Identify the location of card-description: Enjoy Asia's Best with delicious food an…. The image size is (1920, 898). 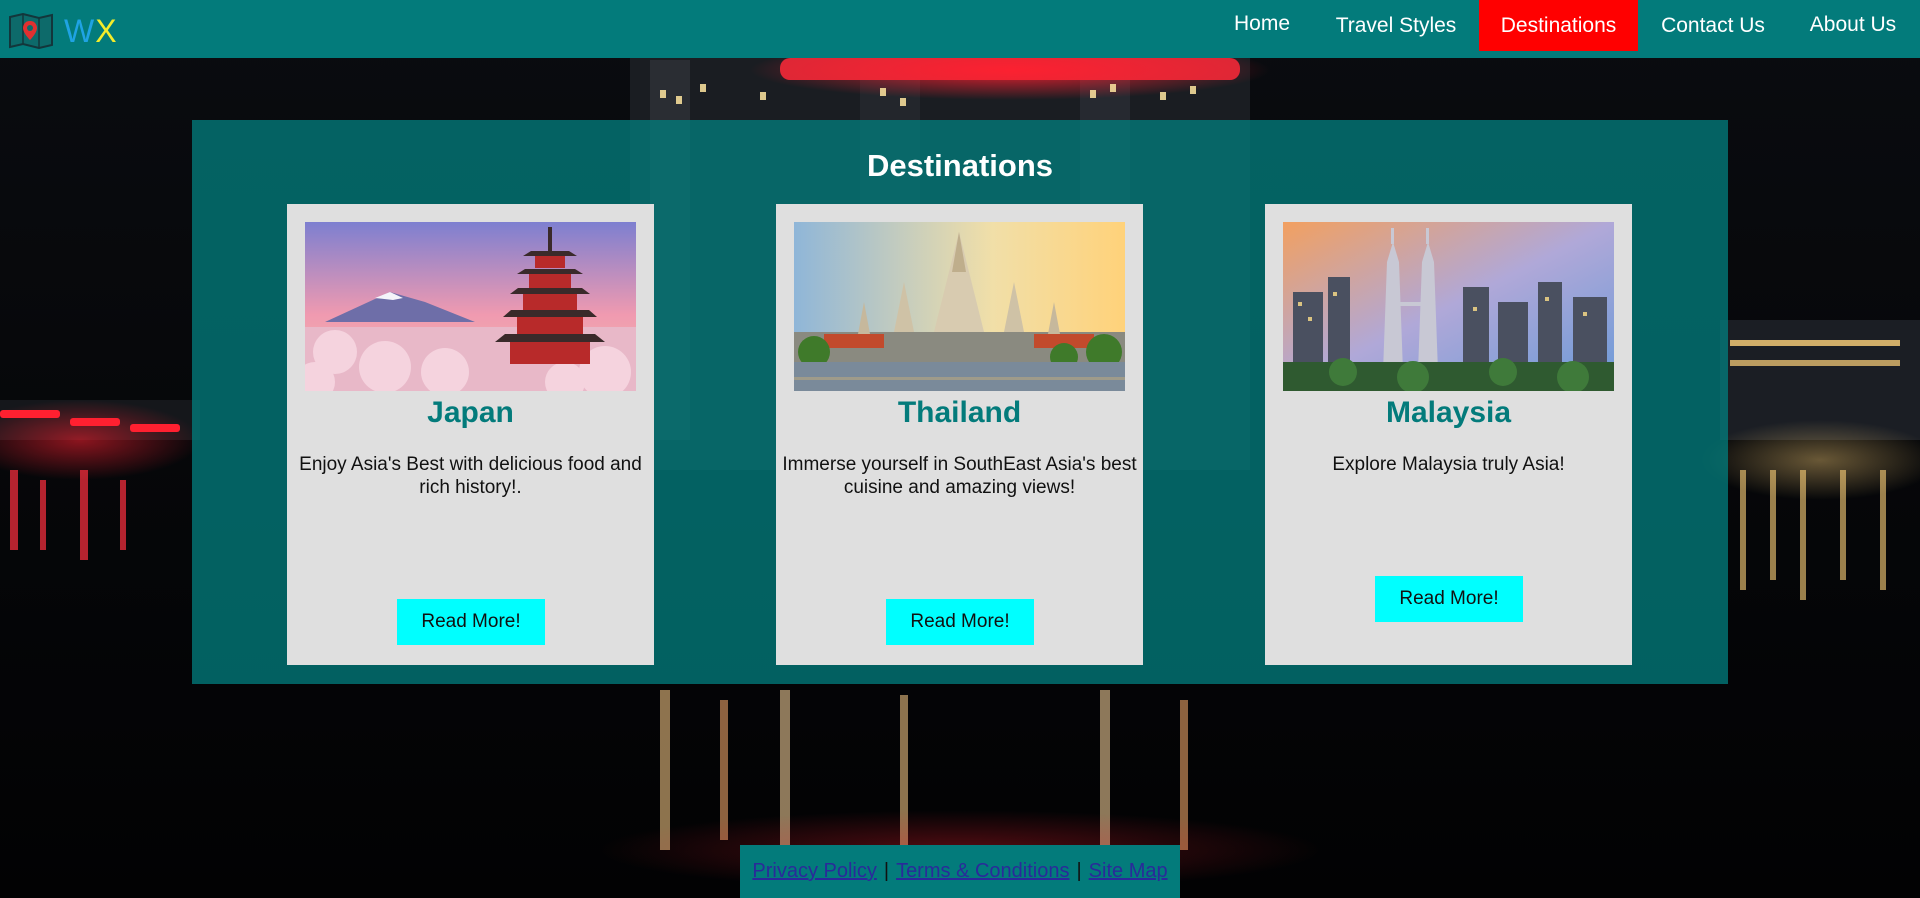
(470, 476).